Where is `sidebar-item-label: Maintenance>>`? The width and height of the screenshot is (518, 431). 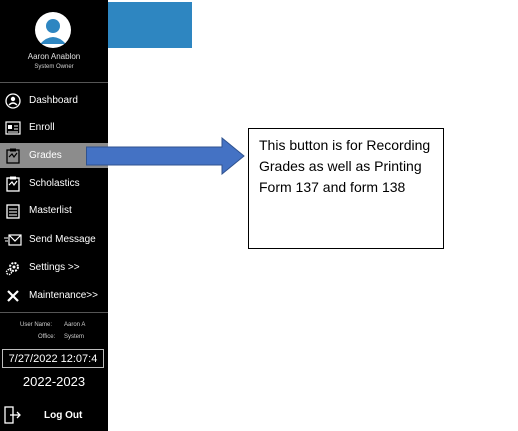
sidebar-item-label: Maintenance>> is located at coordinates (63, 295).